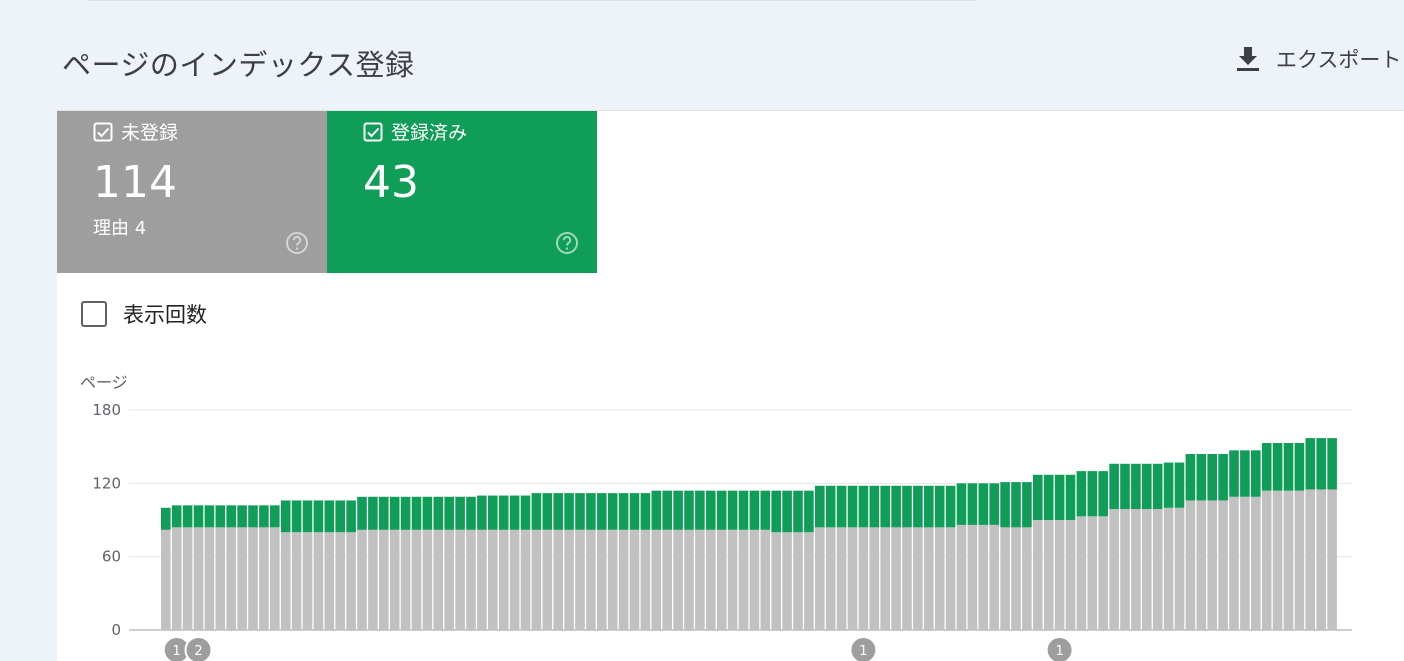 This screenshot has width=1404, height=661. I want to click on not-indexed-card: 未登録 114 理由 4, so click(192, 192).